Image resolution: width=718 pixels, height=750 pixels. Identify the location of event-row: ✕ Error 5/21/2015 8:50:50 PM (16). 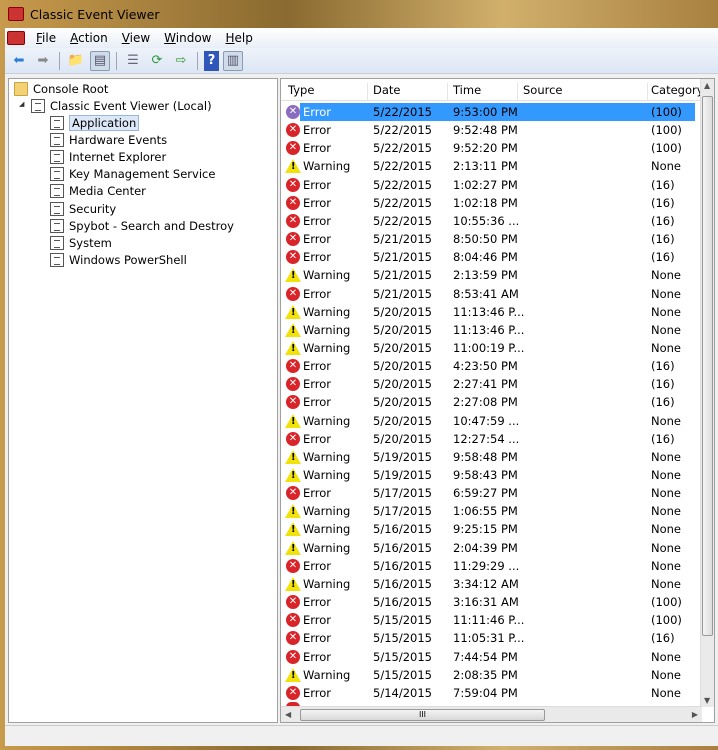
(491, 239).